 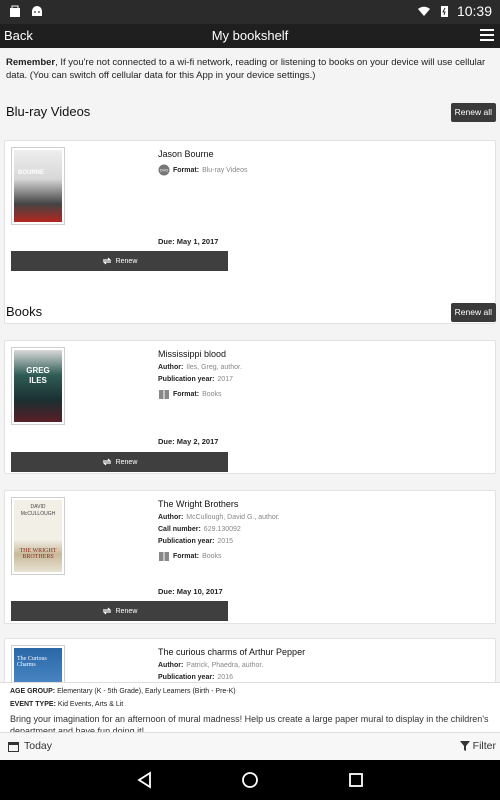 What do you see at coordinates (38, 663) in the screenshot?
I see `cover-image: The Curious Charms` at bounding box center [38, 663].